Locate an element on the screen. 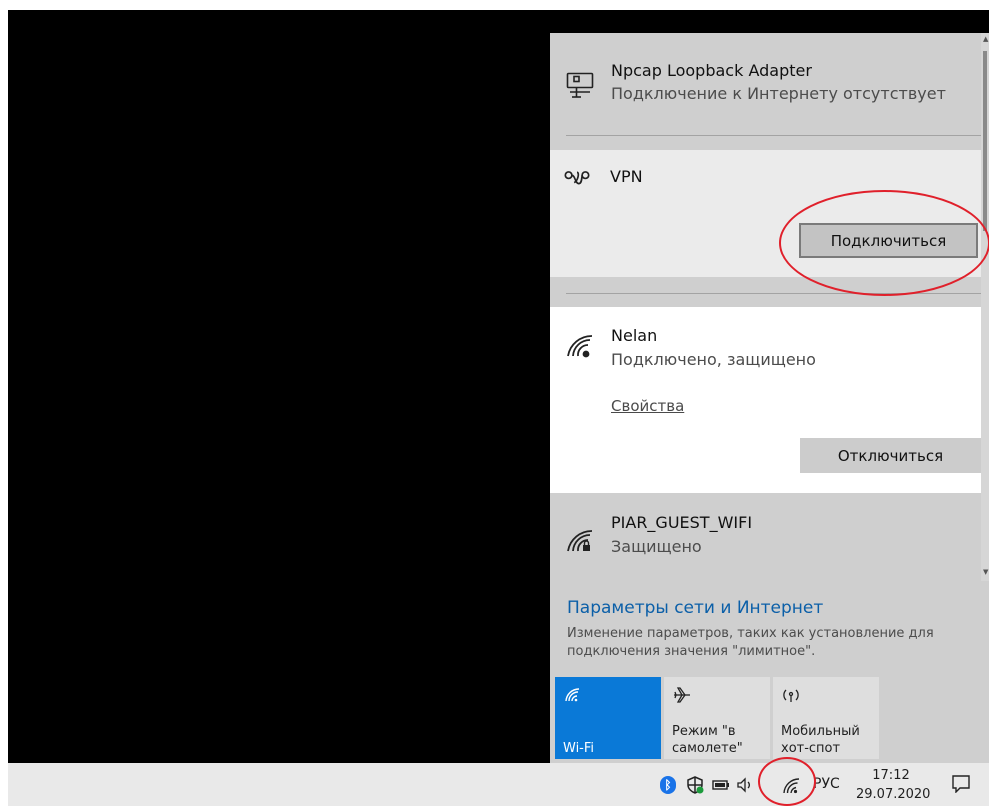 The height and width of the screenshot is (806, 989). properties-link: Свойства is located at coordinates (647, 406).